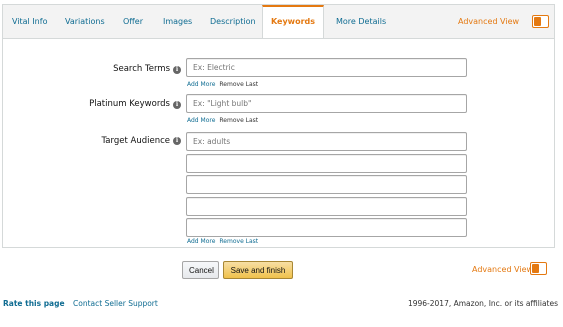 The height and width of the screenshot is (327, 563). Describe the element at coordinates (177, 21) in the screenshot. I see `tab-images: Images` at that location.